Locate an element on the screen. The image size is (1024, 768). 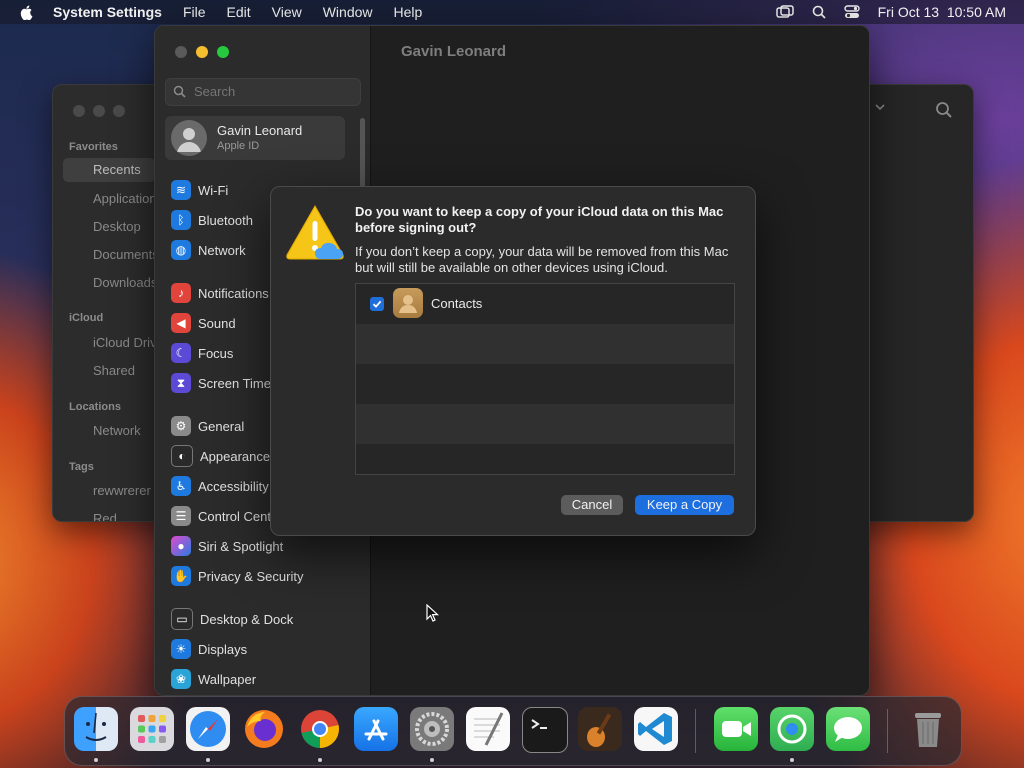
search-field is located at coordinates (263, 92).